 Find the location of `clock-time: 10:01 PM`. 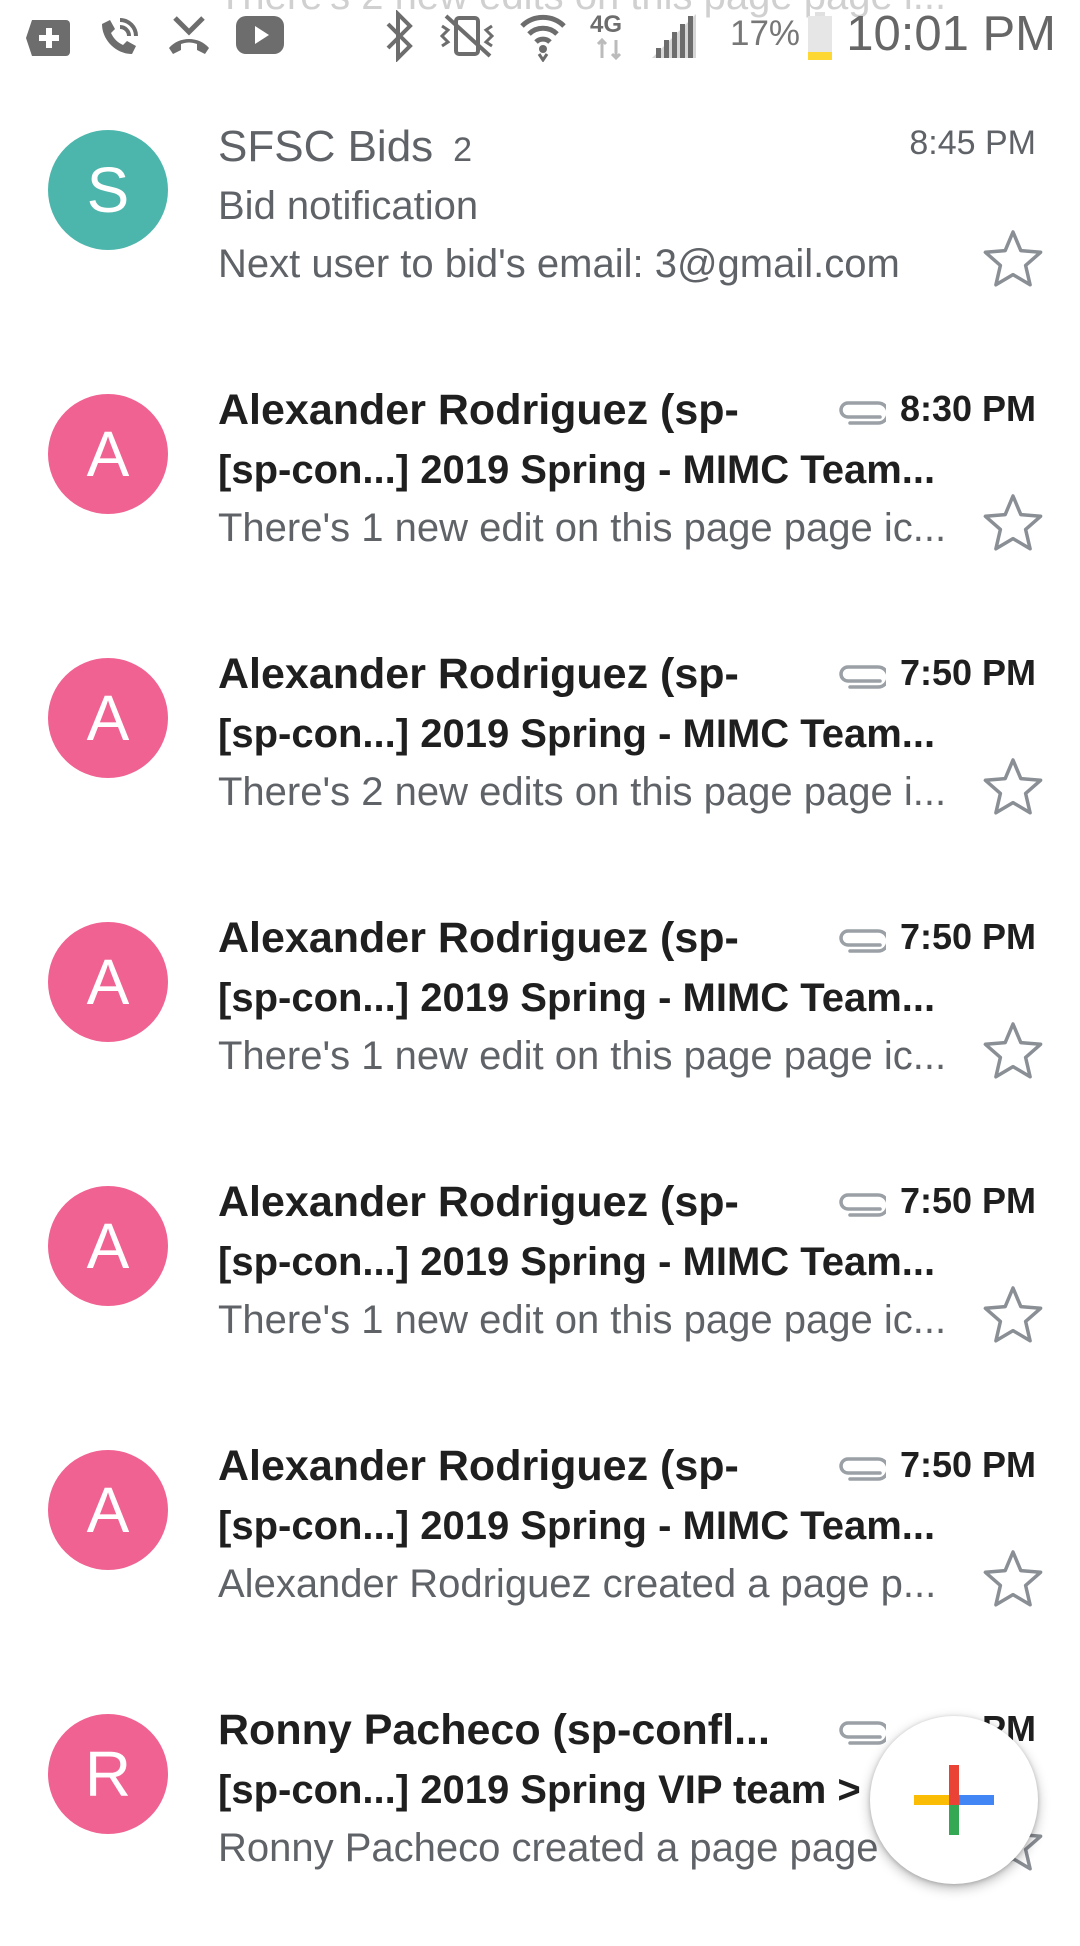

clock-time: 10:01 PM is located at coordinates (951, 34).